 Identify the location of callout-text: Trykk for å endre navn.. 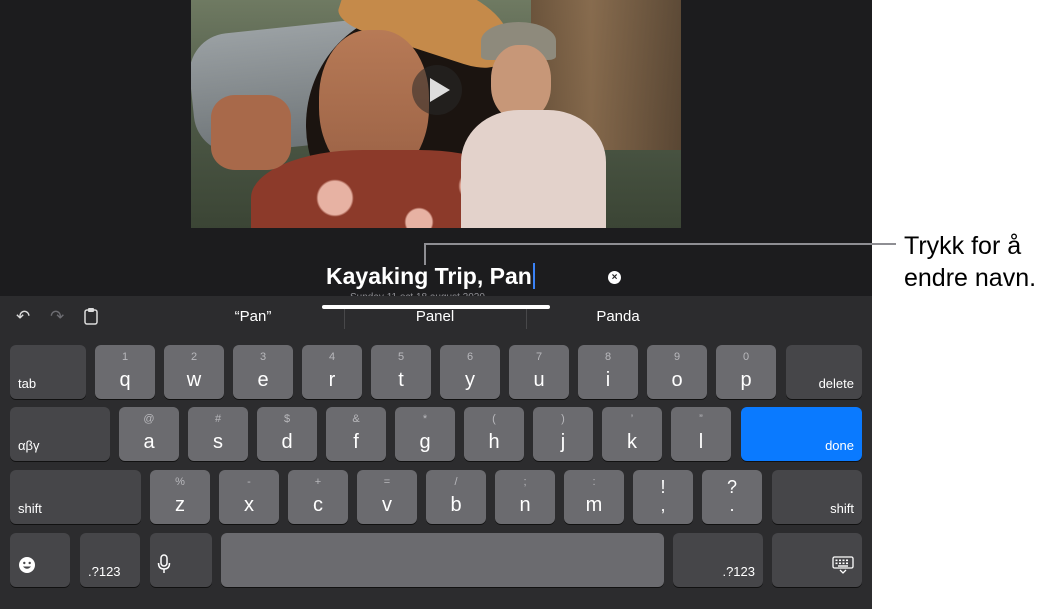
(970, 262).